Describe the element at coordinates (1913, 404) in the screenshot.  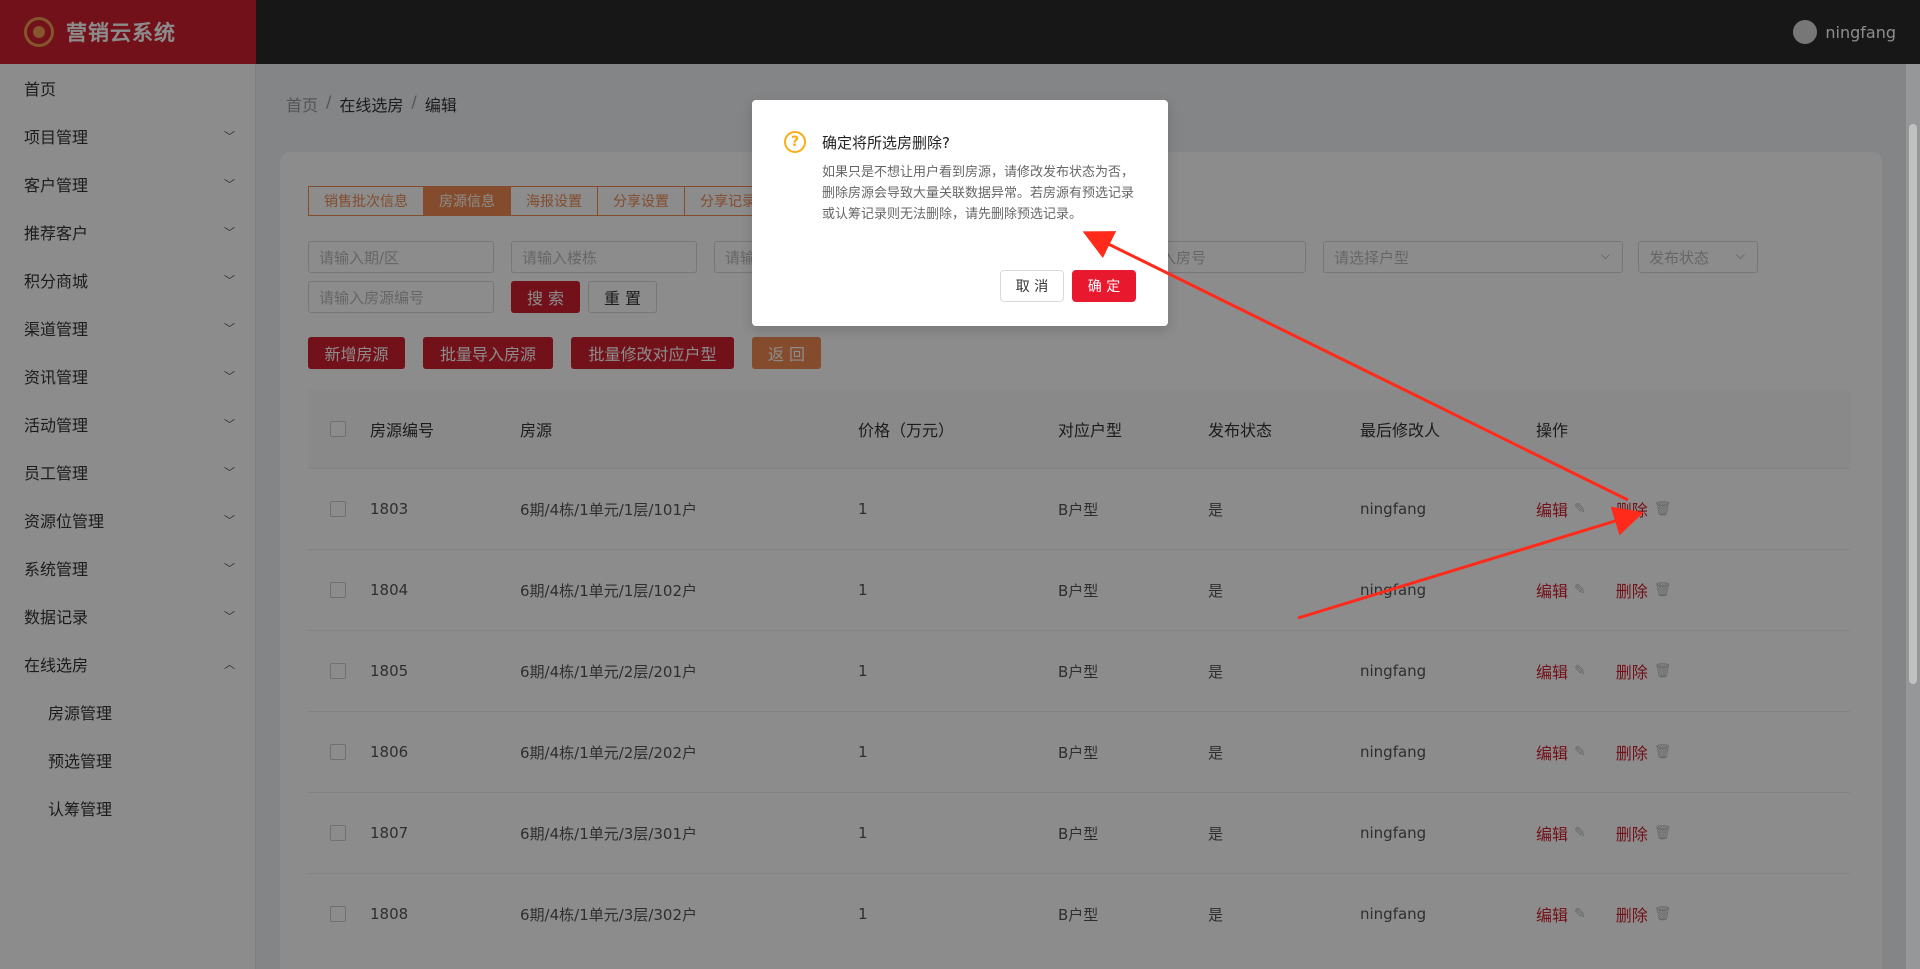
I see `scrollbar-thumb` at that location.